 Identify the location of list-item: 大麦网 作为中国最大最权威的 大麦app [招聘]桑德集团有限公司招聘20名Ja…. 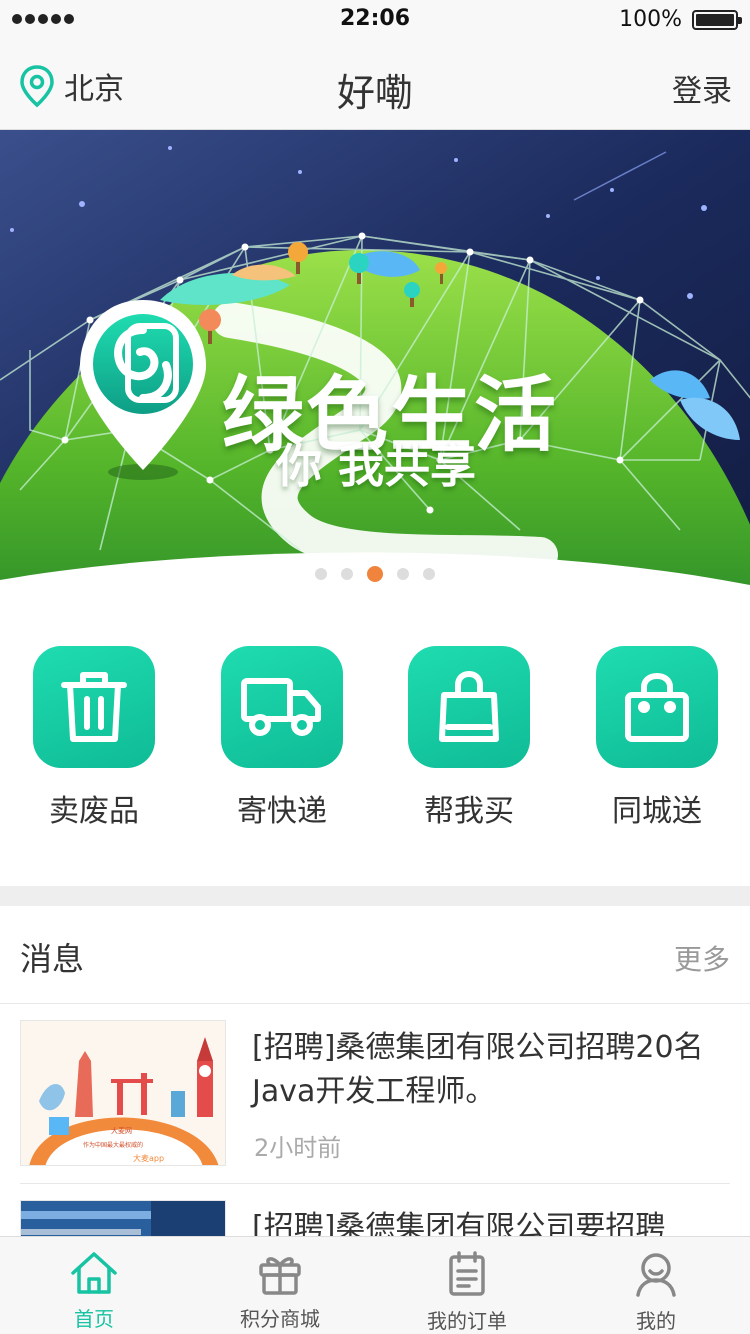
(375, 1094).